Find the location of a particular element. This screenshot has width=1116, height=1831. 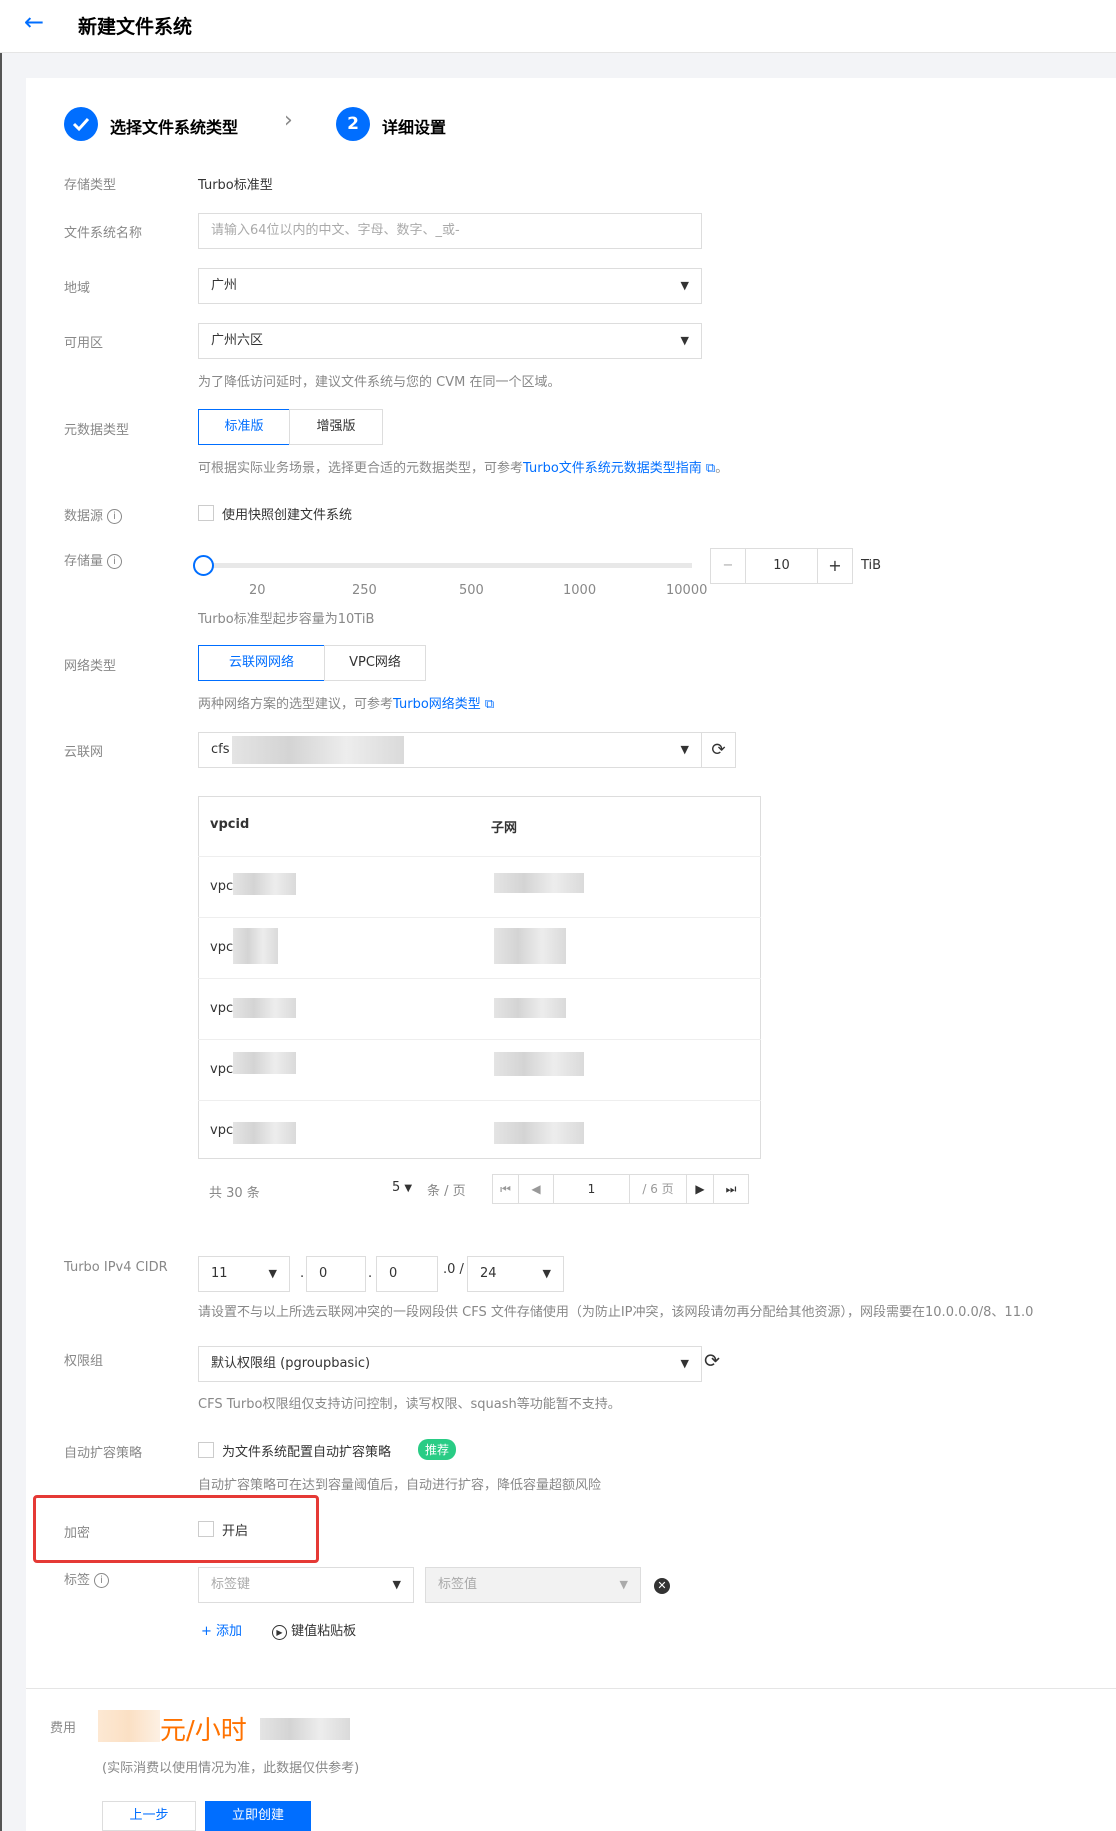

tag-key-select: 标签键 ▼ is located at coordinates (306, 1585).